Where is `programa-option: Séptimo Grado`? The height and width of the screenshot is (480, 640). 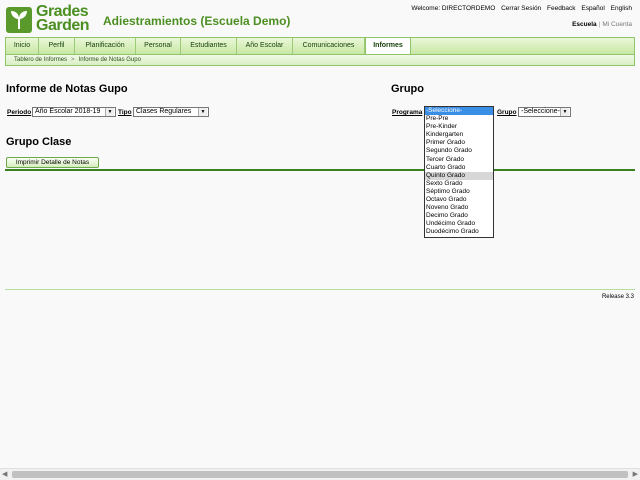
programa-option: Séptimo Grado is located at coordinates (459, 192).